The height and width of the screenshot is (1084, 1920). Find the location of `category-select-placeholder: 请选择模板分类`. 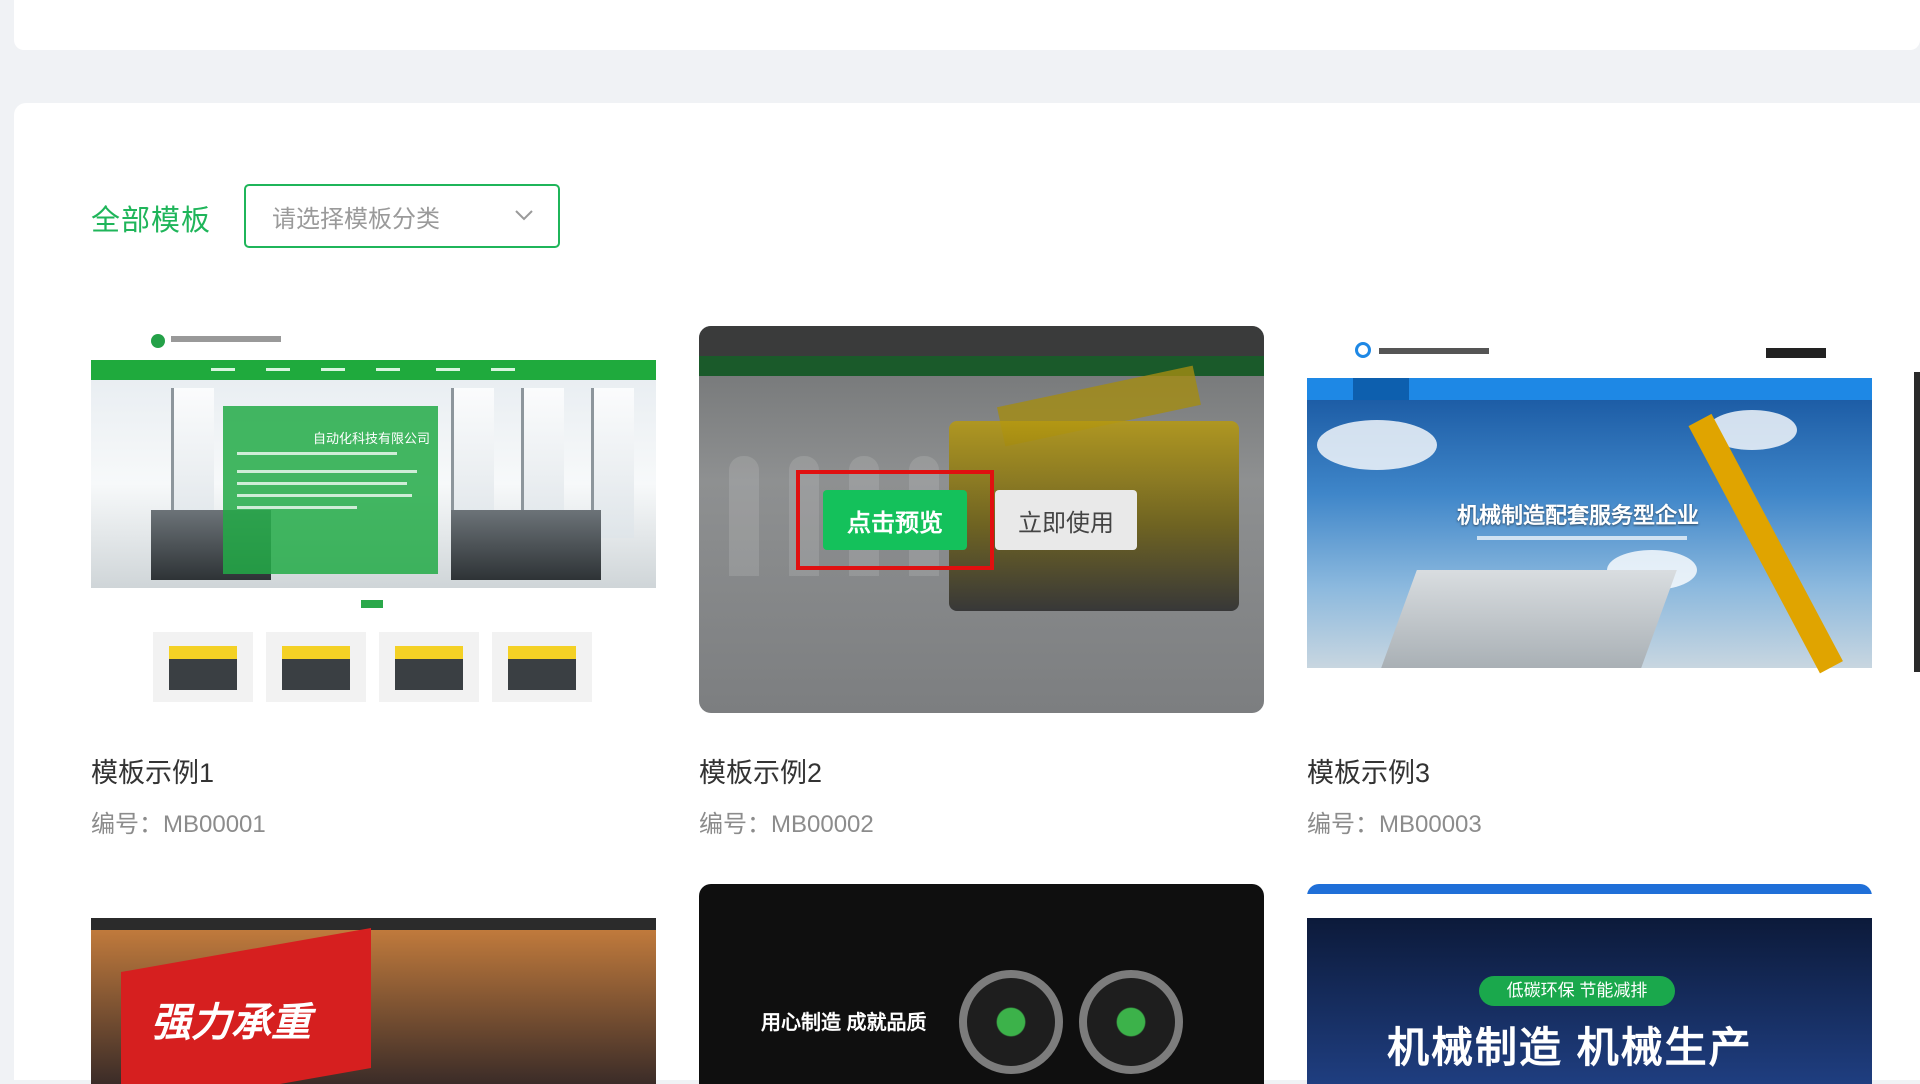

category-select-placeholder: 请选择模板分类 is located at coordinates (356, 219).